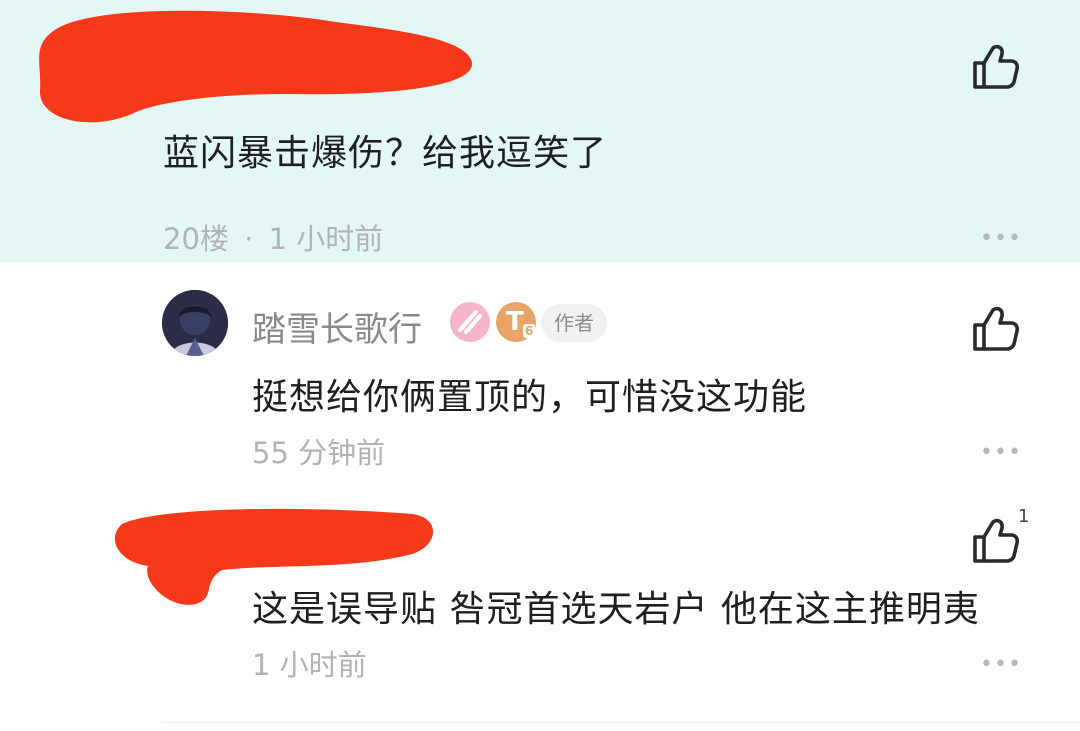  I want to click on floor-number: 20楼, so click(196, 239).